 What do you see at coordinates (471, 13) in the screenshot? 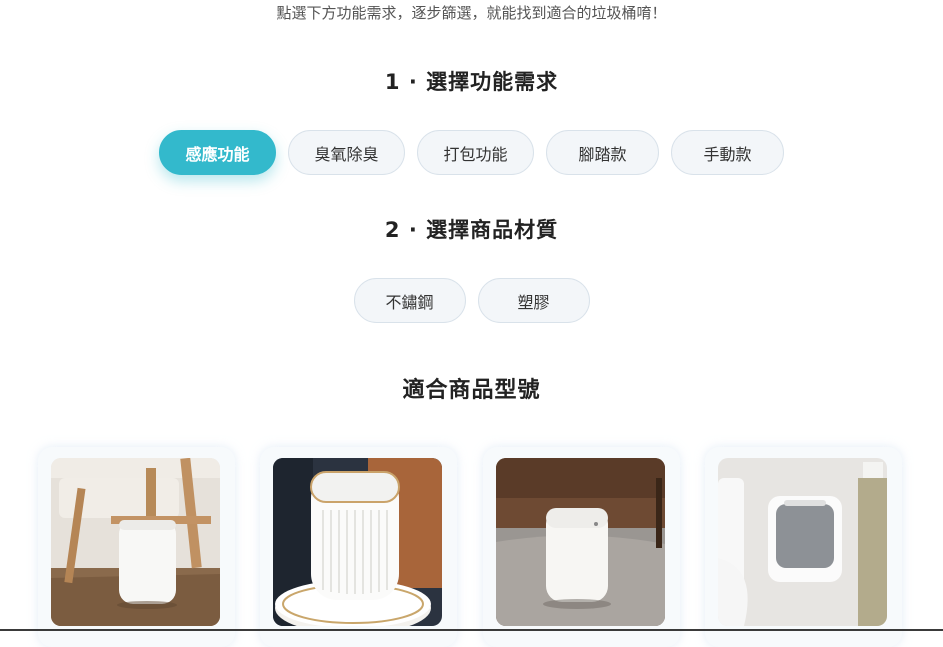
I see `intro-text: 點選下方功能需求，逐步篩選，就能找到適合的垃圾桶唷！` at bounding box center [471, 13].